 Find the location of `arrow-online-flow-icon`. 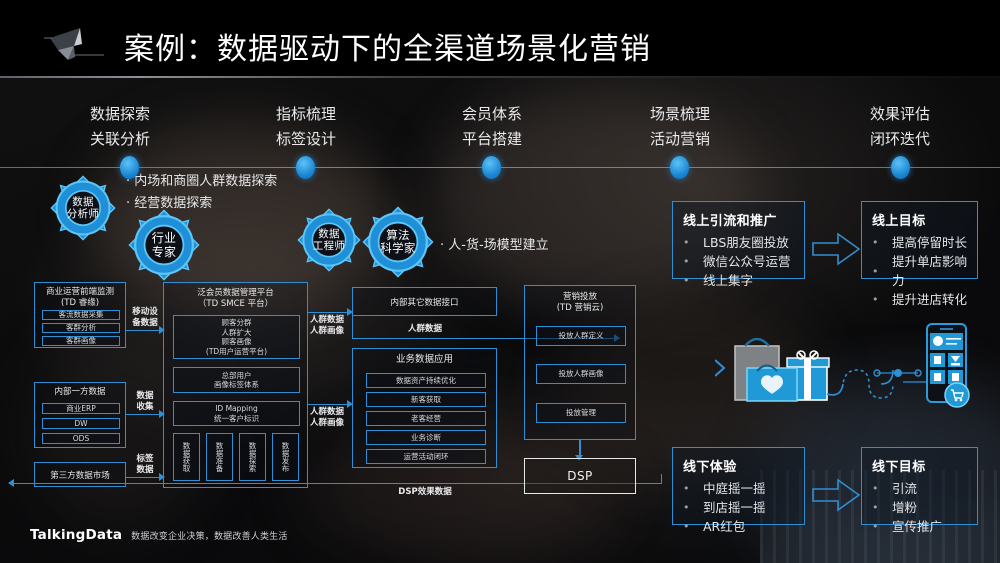

arrow-online-flow-icon is located at coordinates (836, 249).